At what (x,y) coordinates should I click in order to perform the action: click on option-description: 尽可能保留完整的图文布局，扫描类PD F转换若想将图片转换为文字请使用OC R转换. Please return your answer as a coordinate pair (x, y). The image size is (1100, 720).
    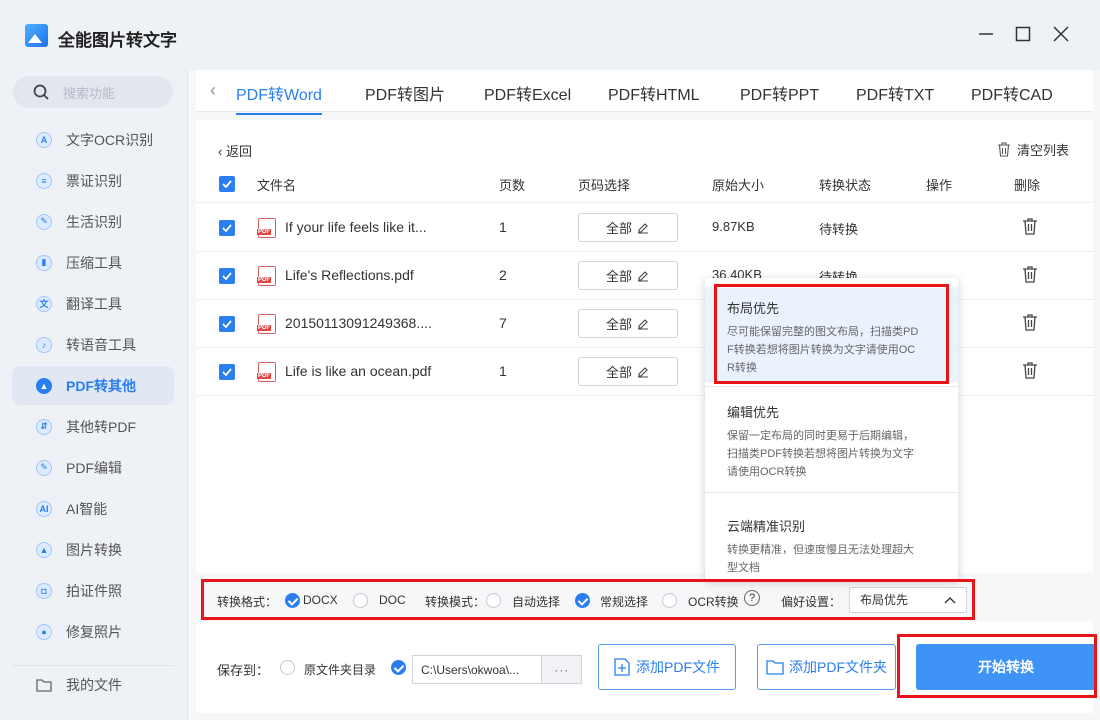
    Looking at the image, I should click on (823, 350).